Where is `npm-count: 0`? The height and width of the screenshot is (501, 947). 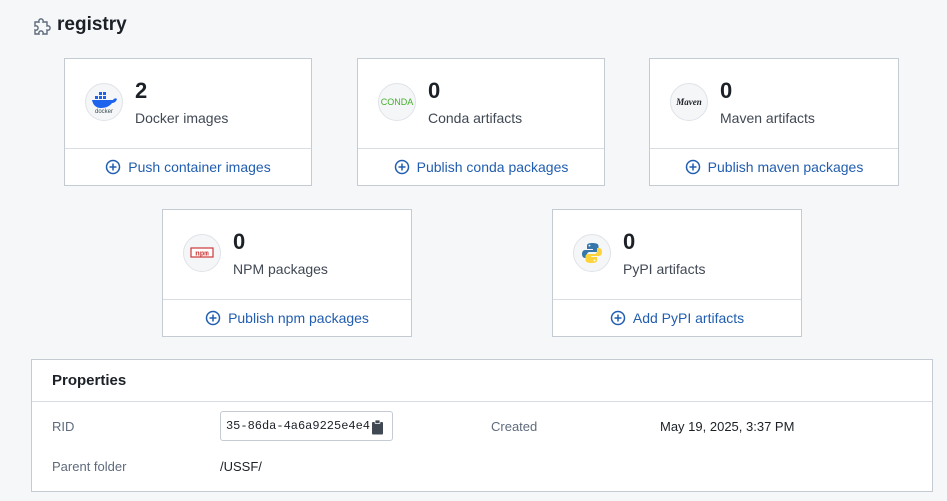
npm-count: 0 is located at coordinates (239, 241).